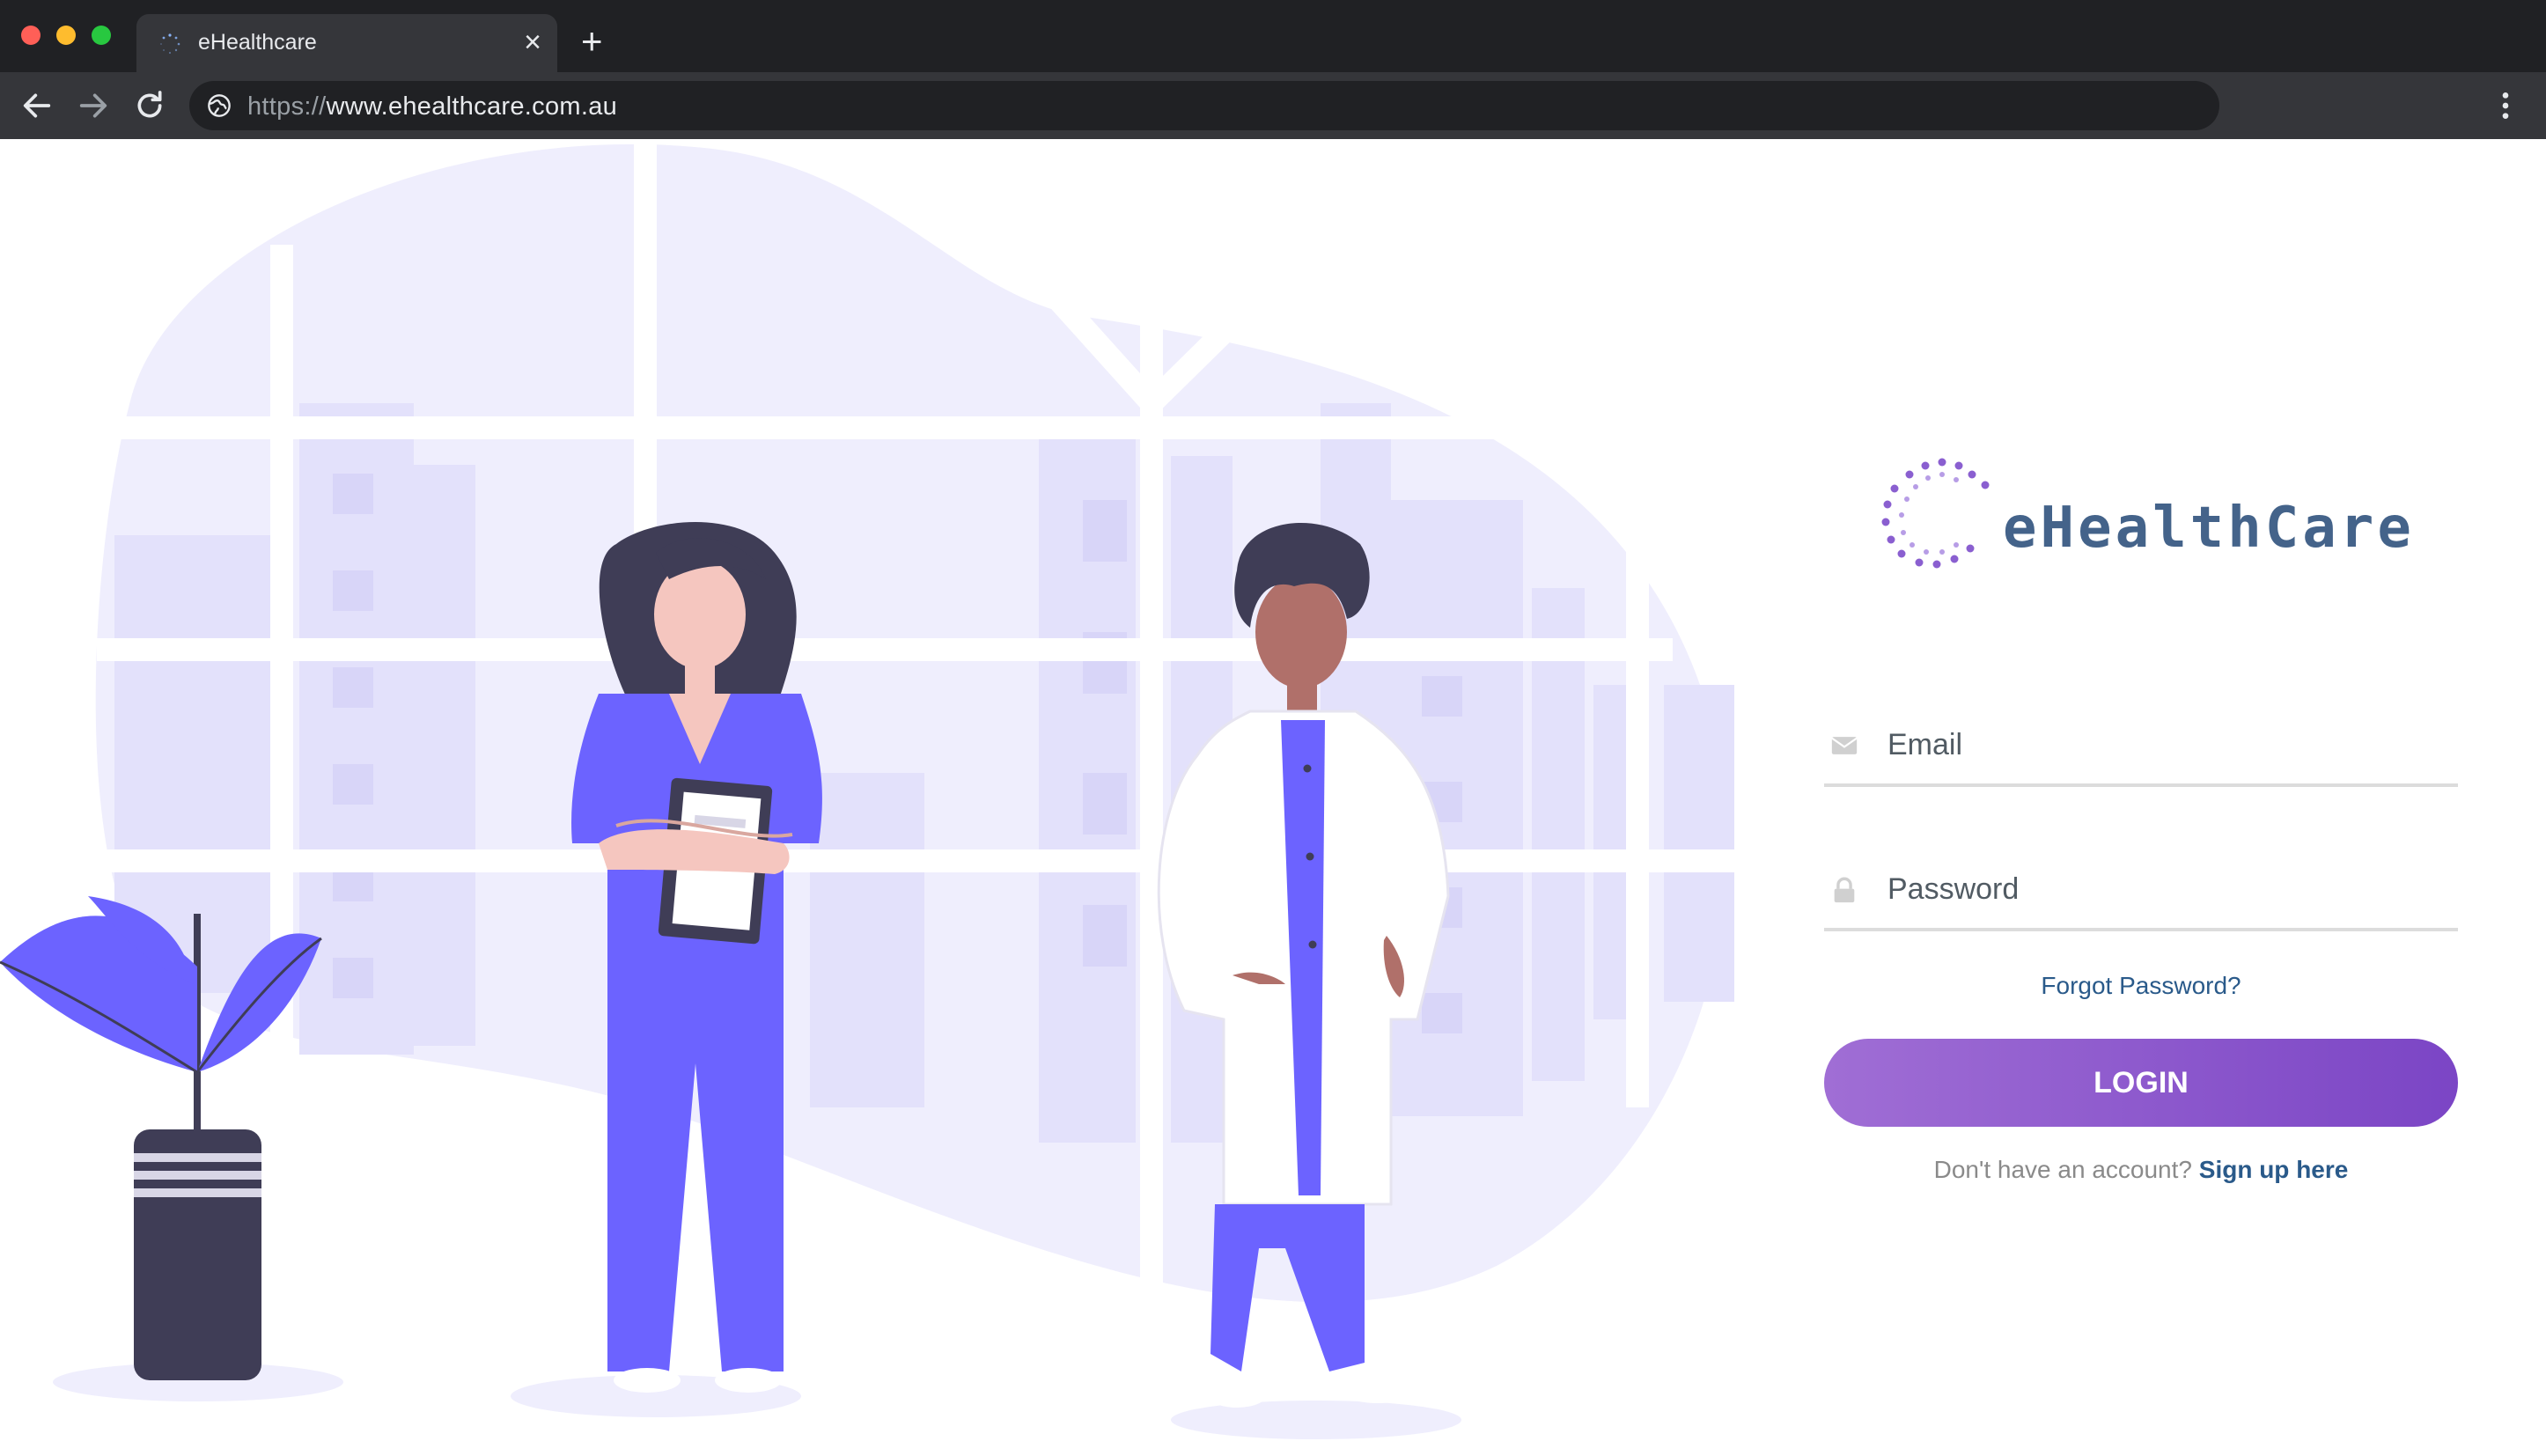 This screenshot has width=2546, height=1456. What do you see at coordinates (346, 43) in the screenshot?
I see `browser-tab: eHealthcare ×` at bounding box center [346, 43].